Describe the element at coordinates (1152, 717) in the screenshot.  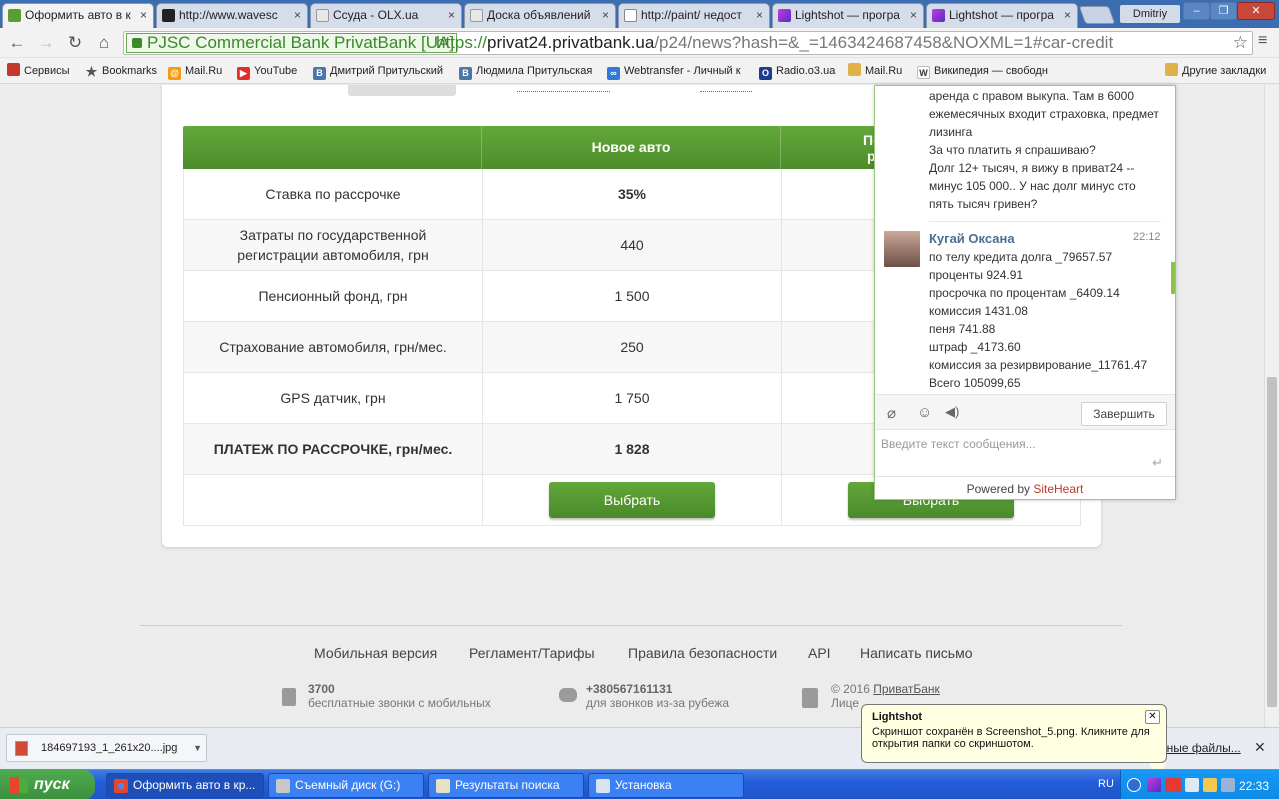
I see `close-notification-icon: ✕` at that location.